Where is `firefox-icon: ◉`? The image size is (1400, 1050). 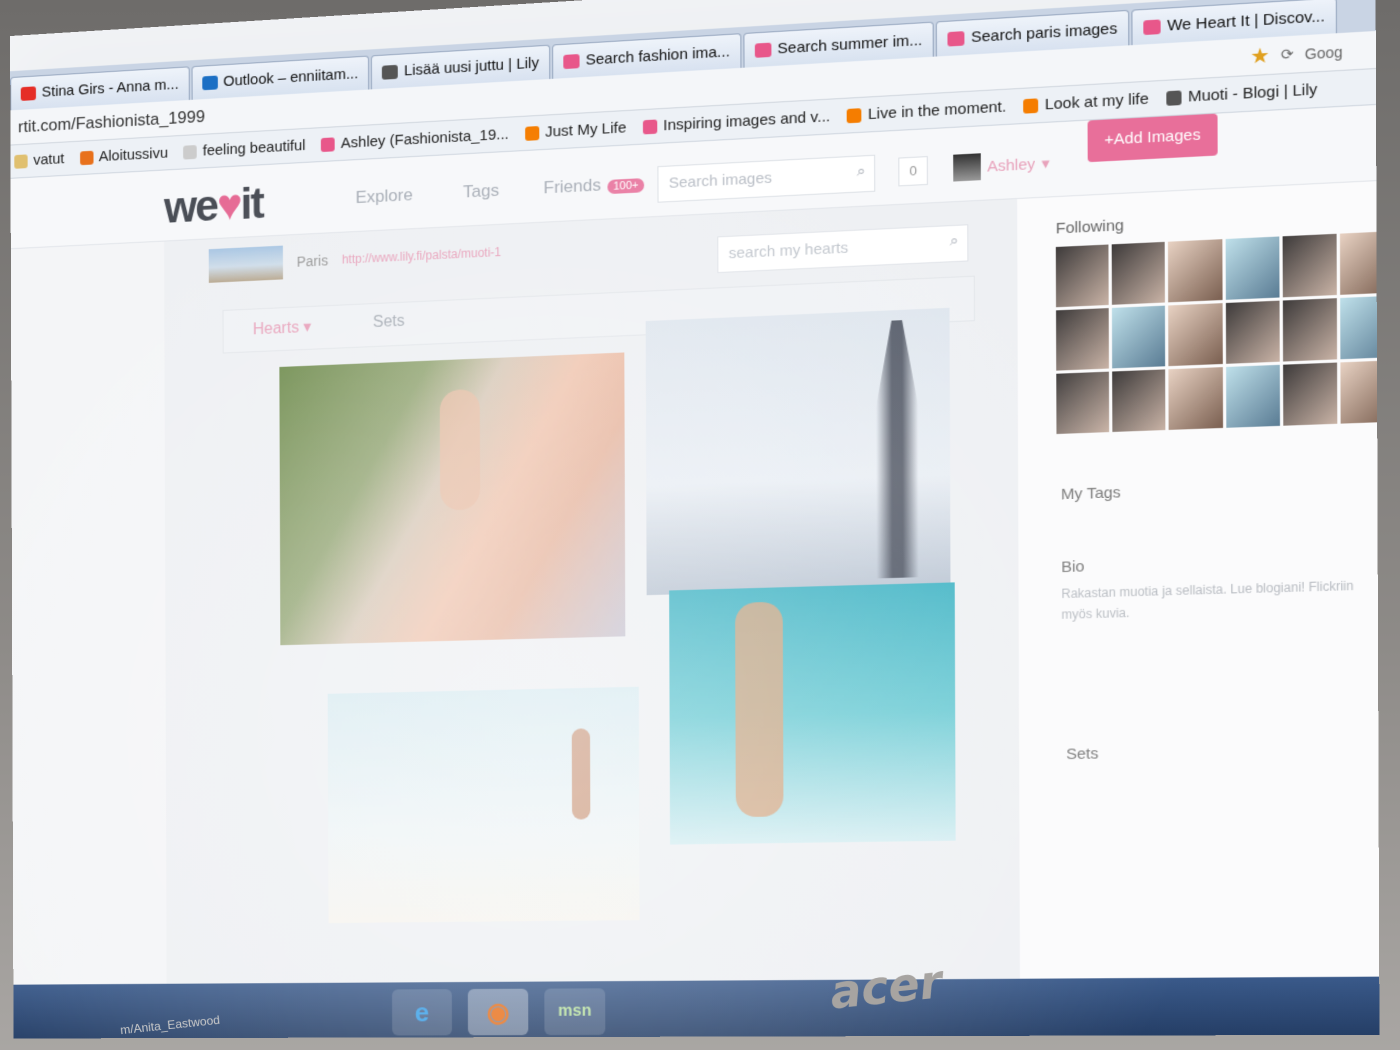 firefox-icon: ◉ is located at coordinates (498, 1012).